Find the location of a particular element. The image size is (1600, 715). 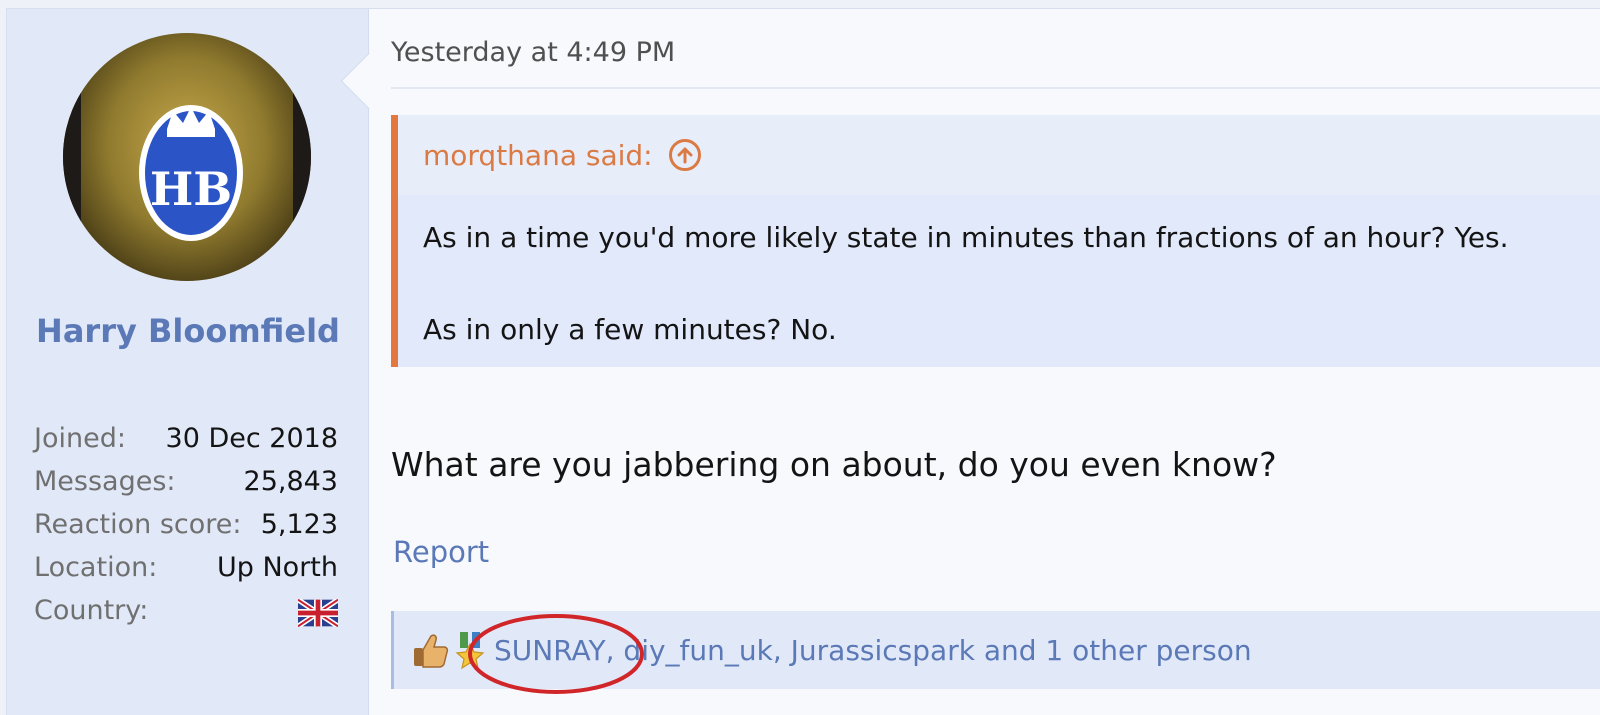

stat-value: 5,123 is located at coordinates (299, 524).